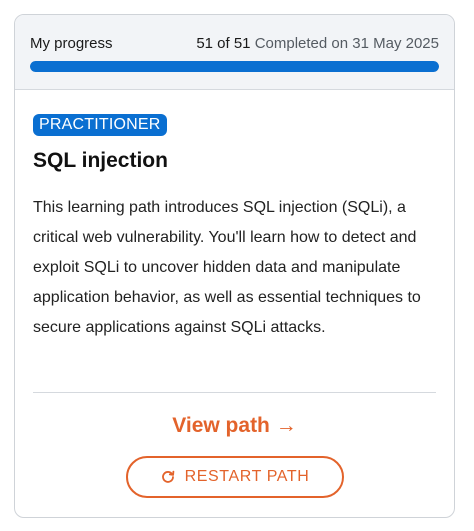 The height and width of the screenshot is (531, 474). I want to click on progress-count: 51 of 51, so click(223, 43).